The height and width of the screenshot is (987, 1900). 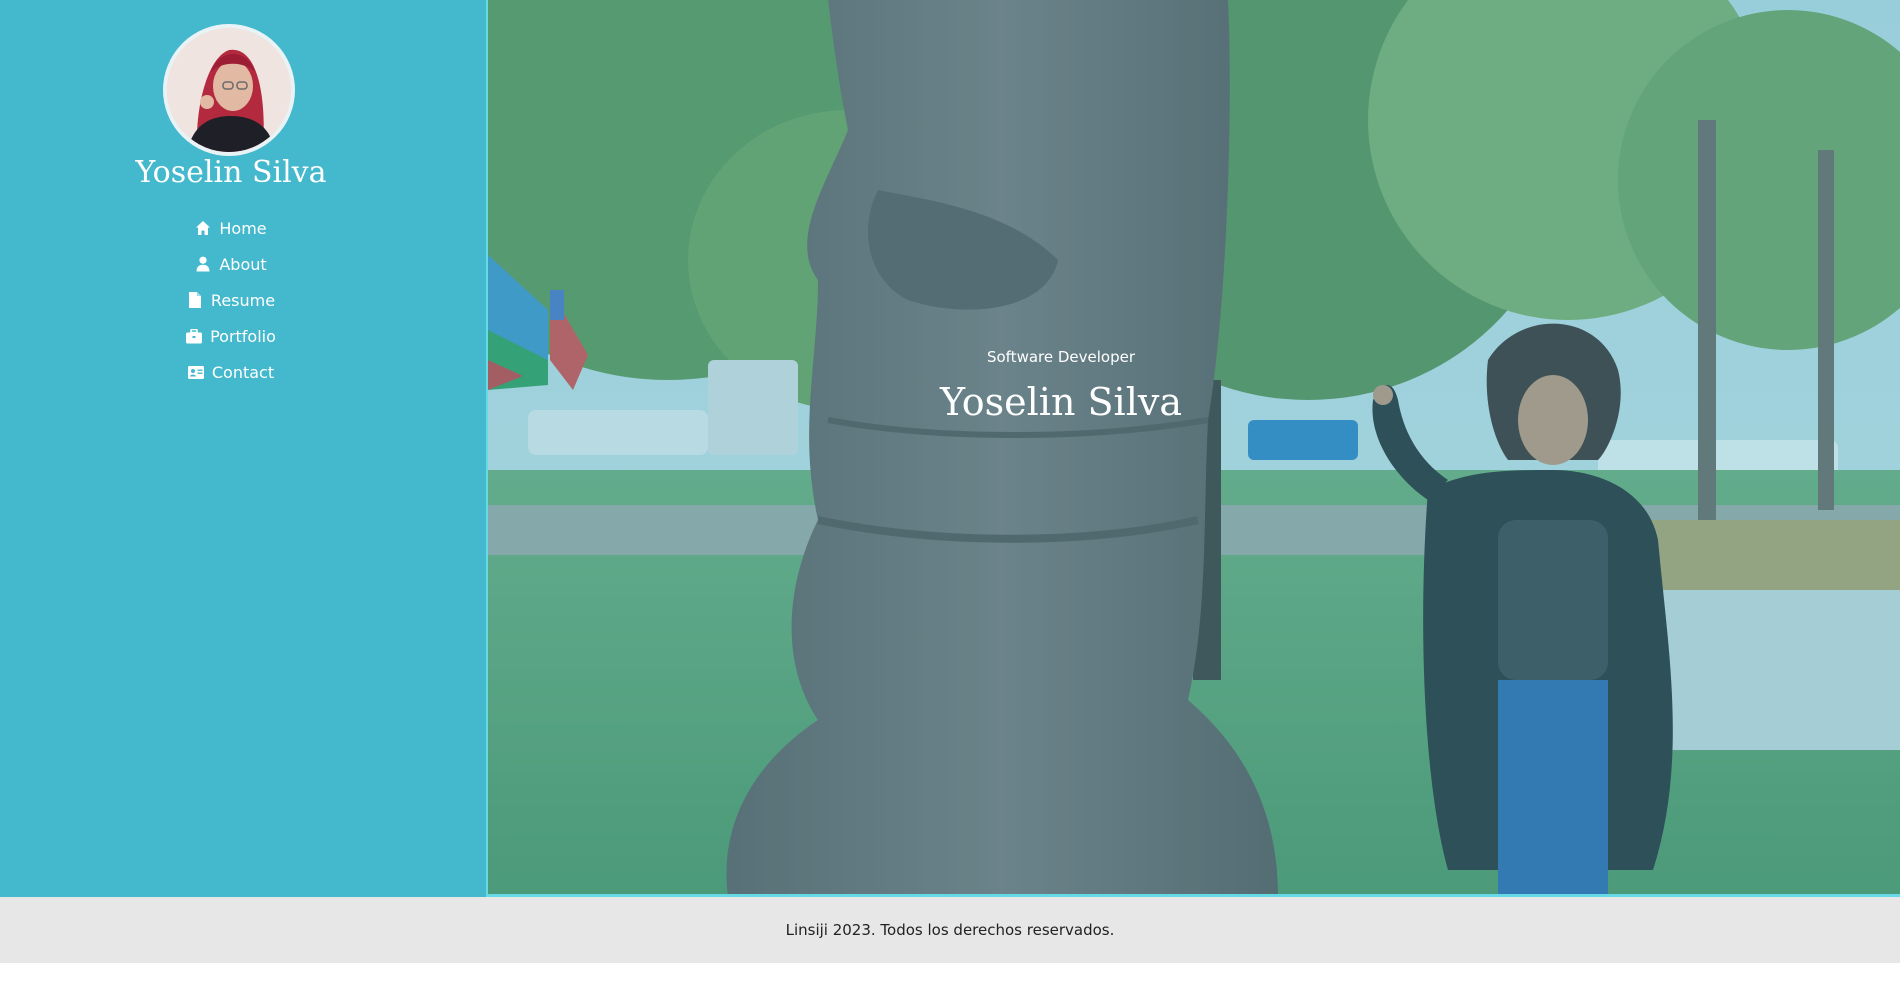 I want to click on briefcase-icon, so click(x=194, y=336).